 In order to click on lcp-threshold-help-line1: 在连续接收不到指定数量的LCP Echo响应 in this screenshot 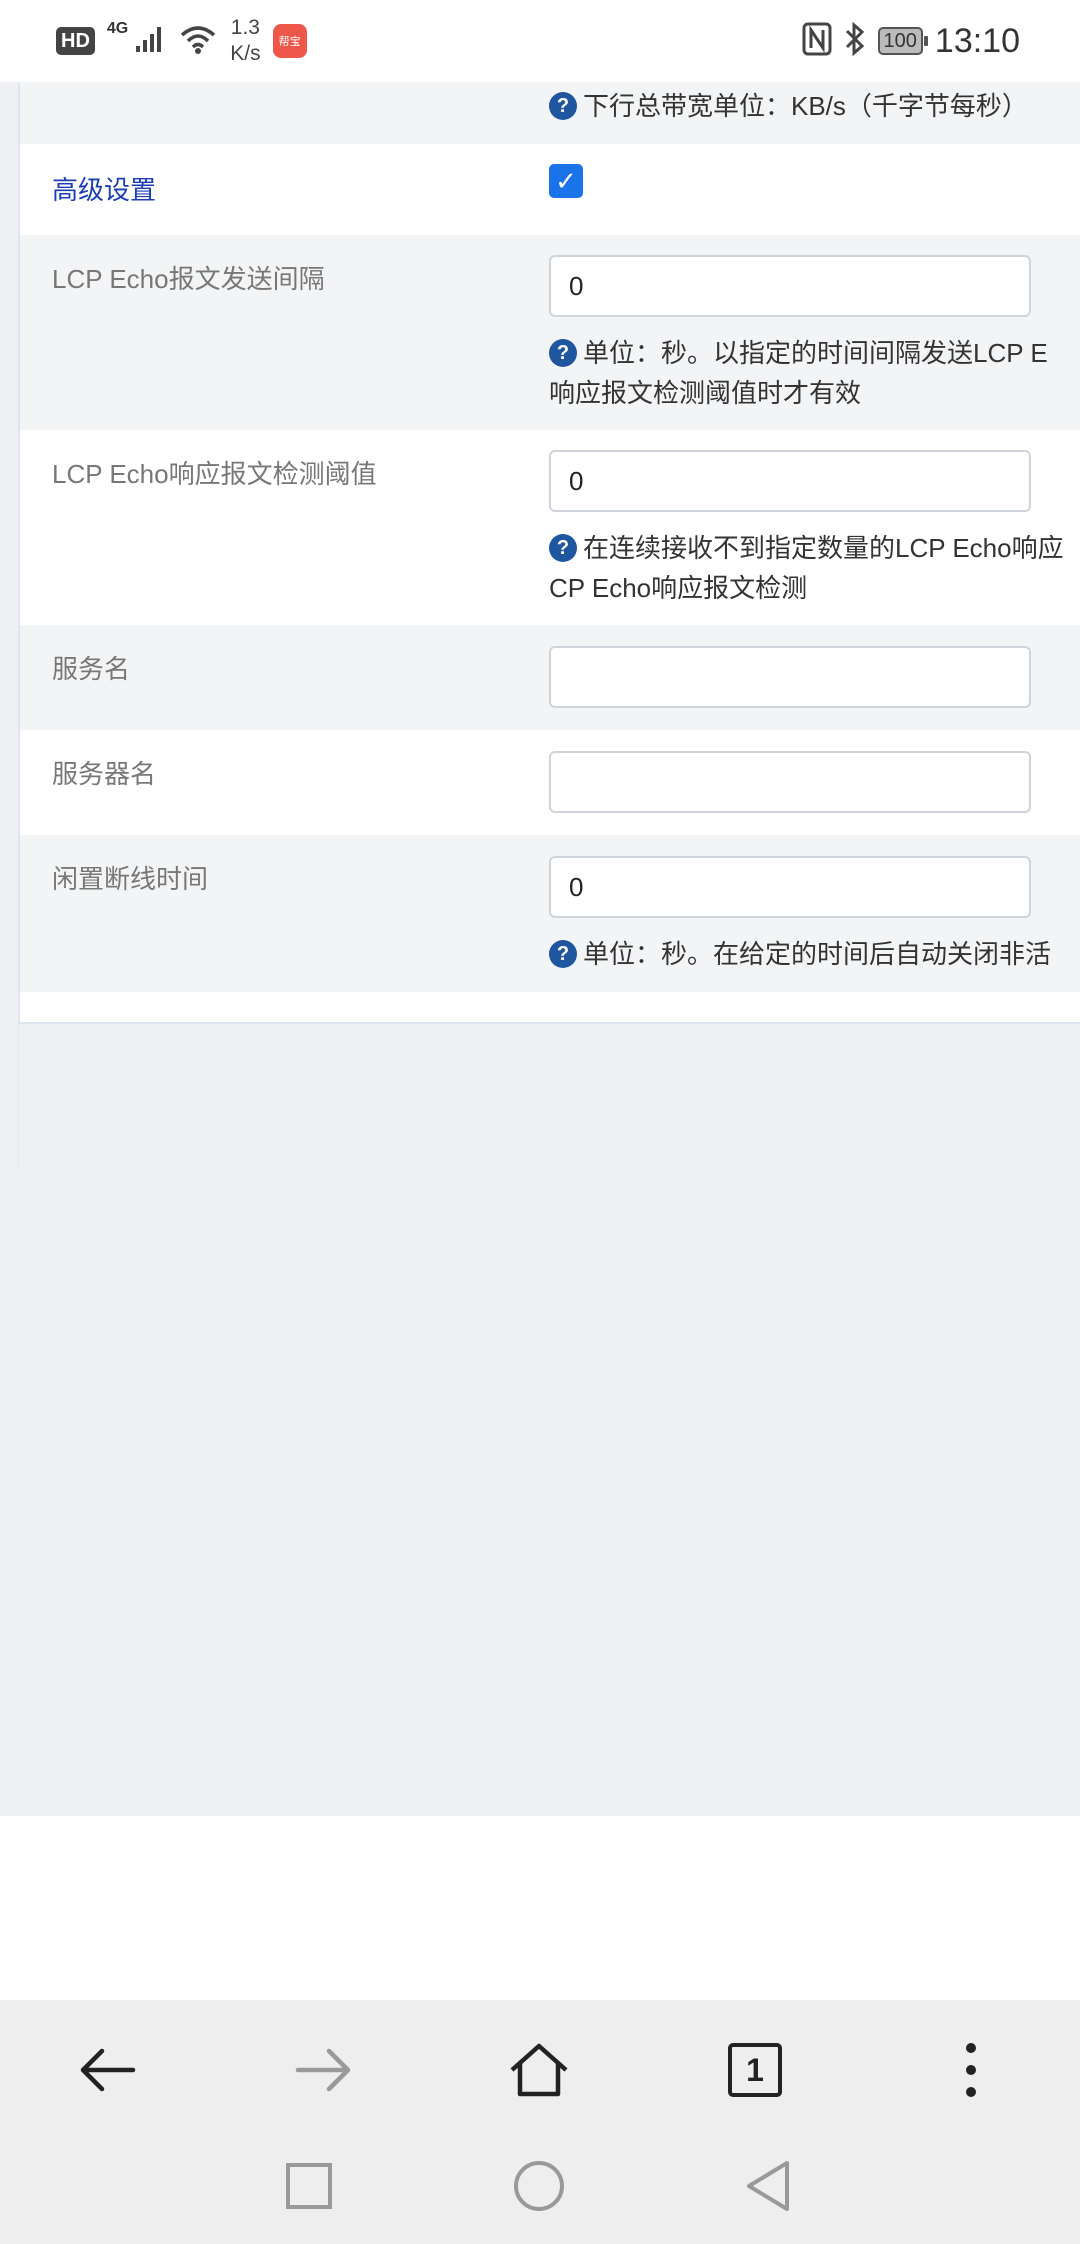, I will do `click(823, 548)`.